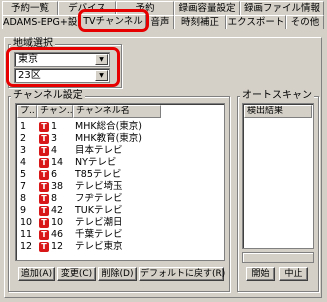 This screenshot has width=327, height=302. I want to click on row-channel: 1, so click(54, 126).